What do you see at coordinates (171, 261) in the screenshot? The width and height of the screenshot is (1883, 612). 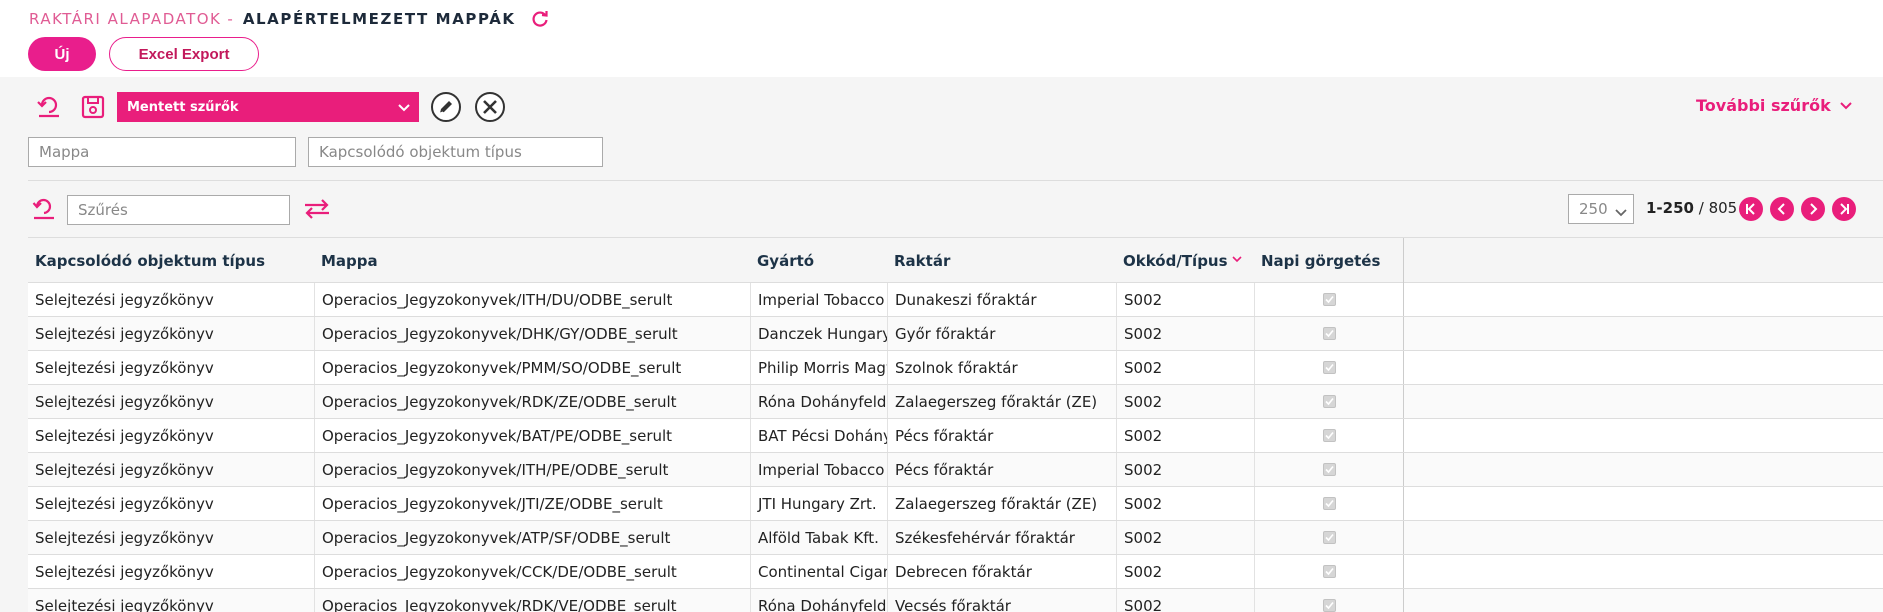 I see `column-header-object-type: Kapcsolódó objektum típus` at bounding box center [171, 261].